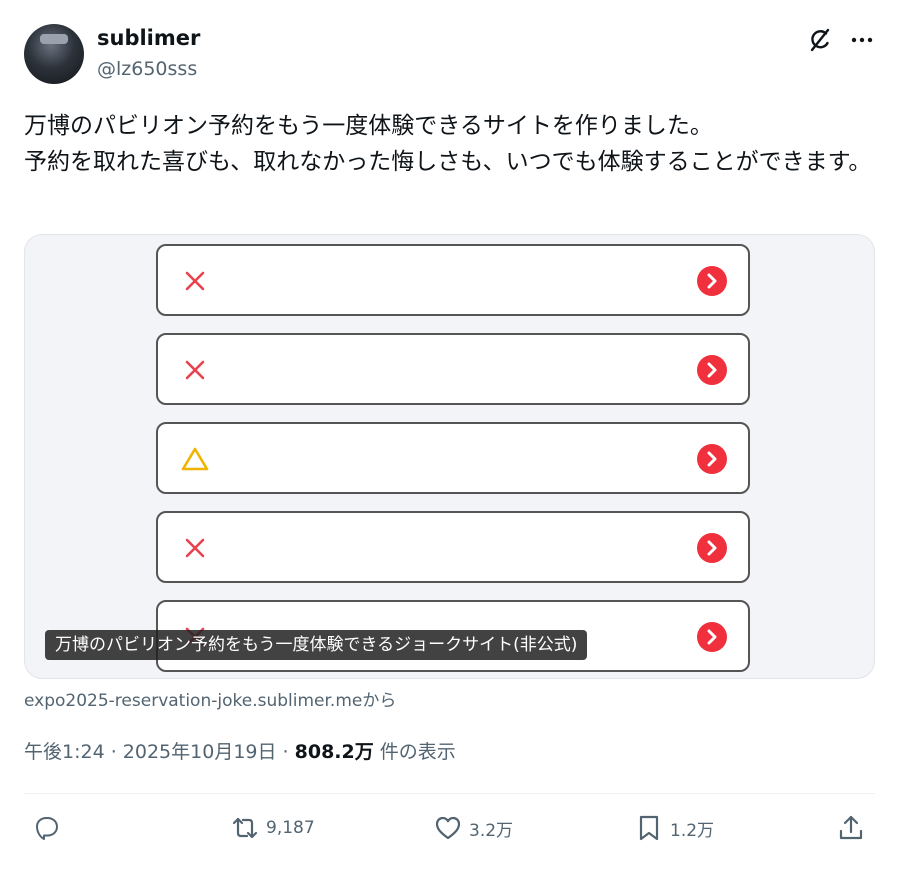 This screenshot has height=869, width=900. What do you see at coordinates (692, 830) in the screenshot?
I see `bookmark-count: 1.2万` at bounding box center [692, 830].